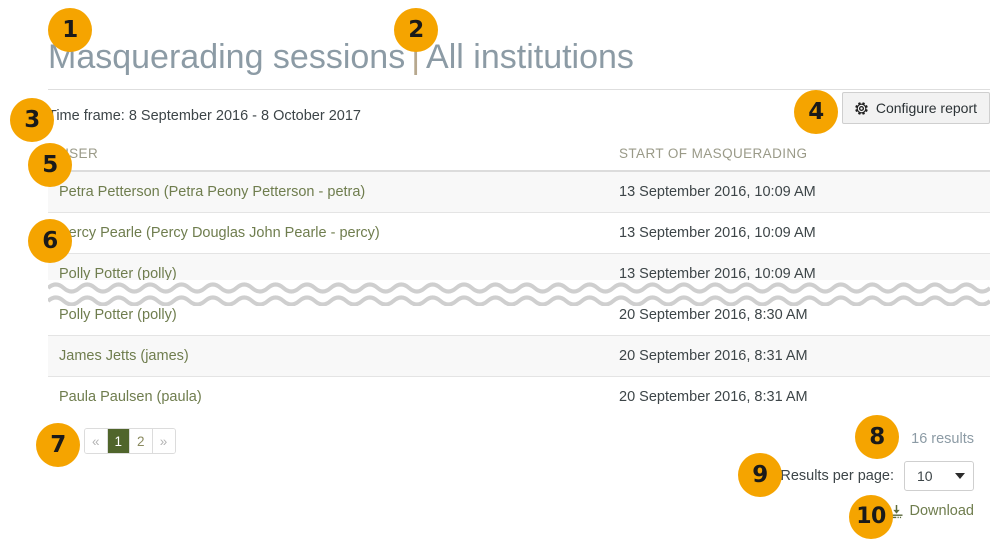 The image size is (998, 541). What do you see at coordinates (960, 476) in the screenshot?
I see `chevron-down-icon` at bounding box center [960, 476].